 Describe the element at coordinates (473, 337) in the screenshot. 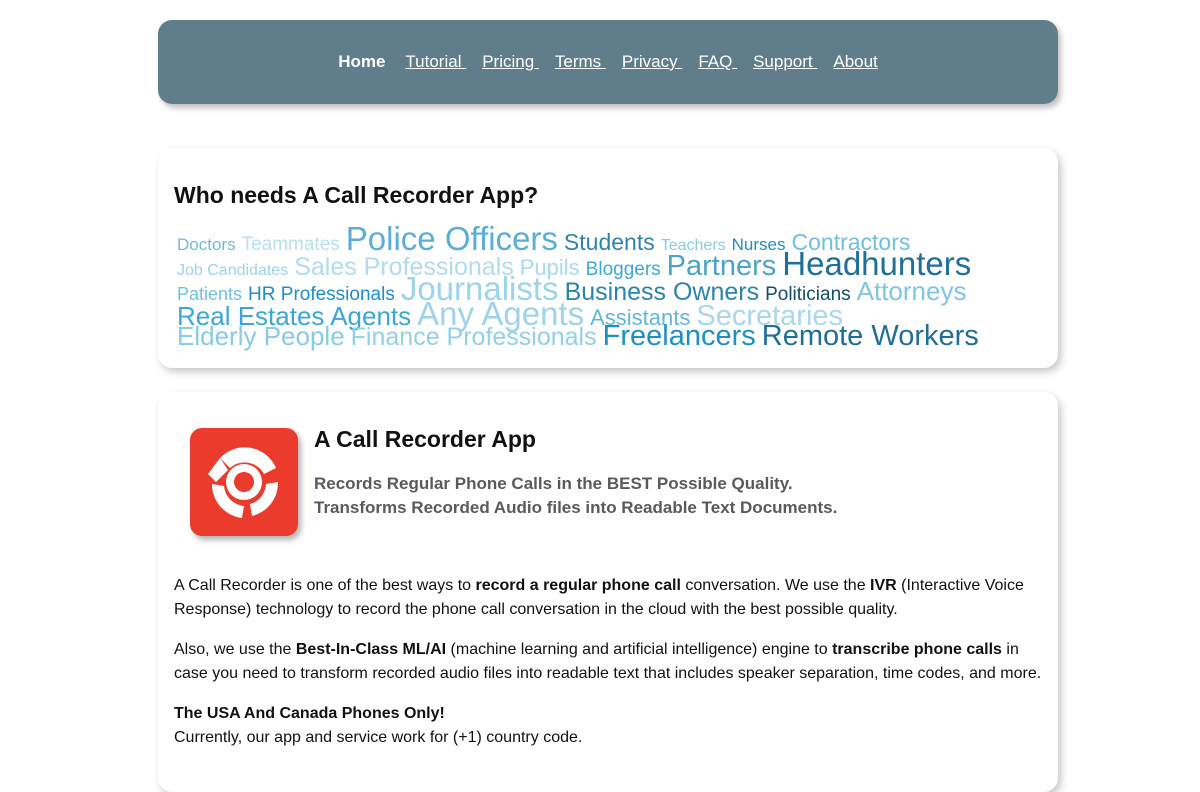

I see `cloud-word: Finance Professionals` at that location.